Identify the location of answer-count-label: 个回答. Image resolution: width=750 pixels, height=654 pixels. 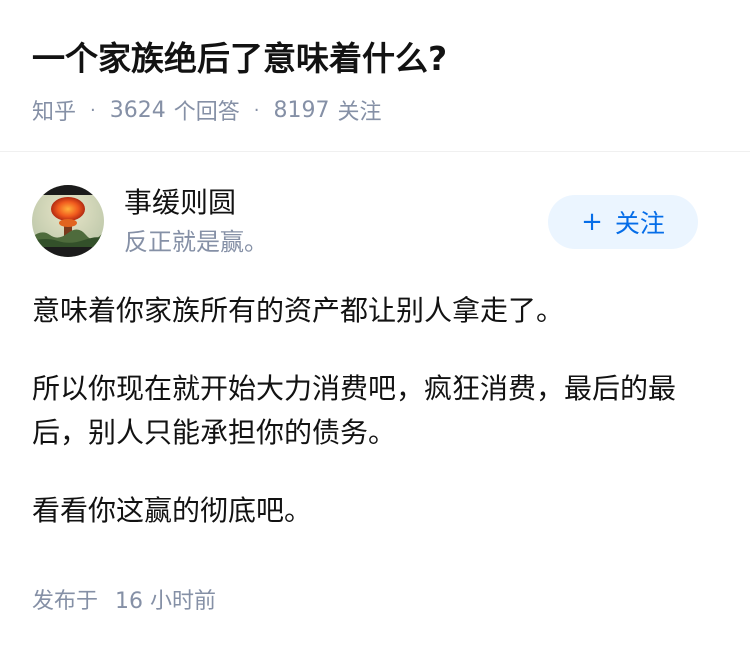
(207, 110).